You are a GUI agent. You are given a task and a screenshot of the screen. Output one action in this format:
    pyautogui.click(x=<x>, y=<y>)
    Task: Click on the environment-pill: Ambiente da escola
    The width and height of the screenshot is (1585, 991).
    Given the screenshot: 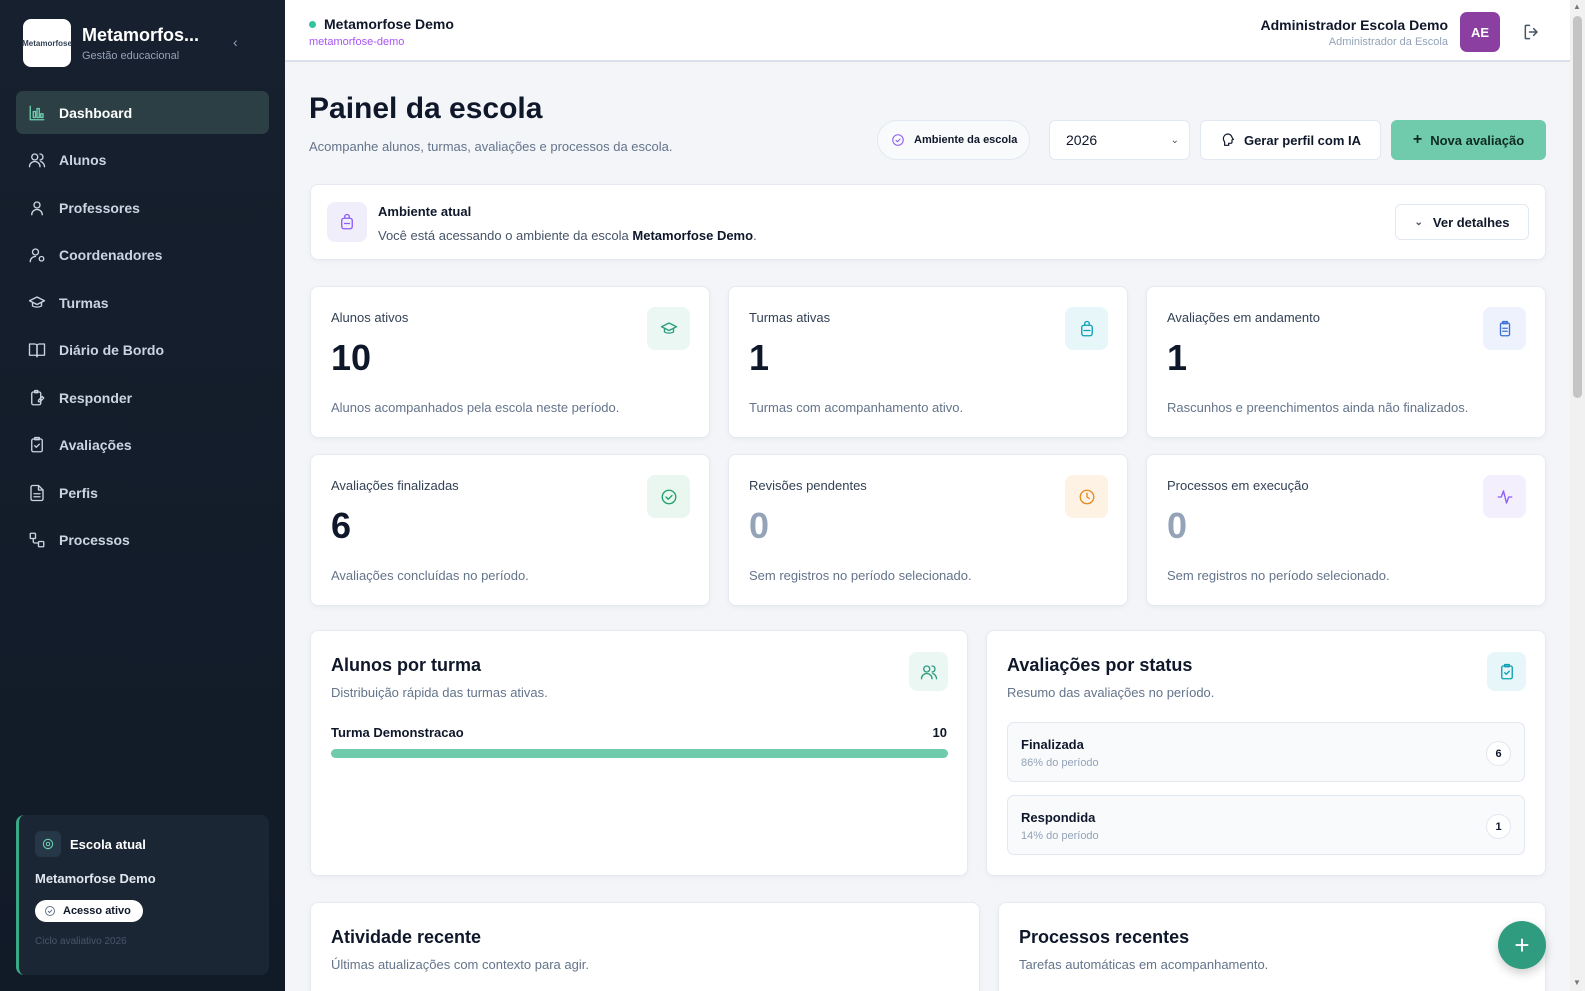 What is the action you would take?
    pyautogui.click(x=954, y=140)
    